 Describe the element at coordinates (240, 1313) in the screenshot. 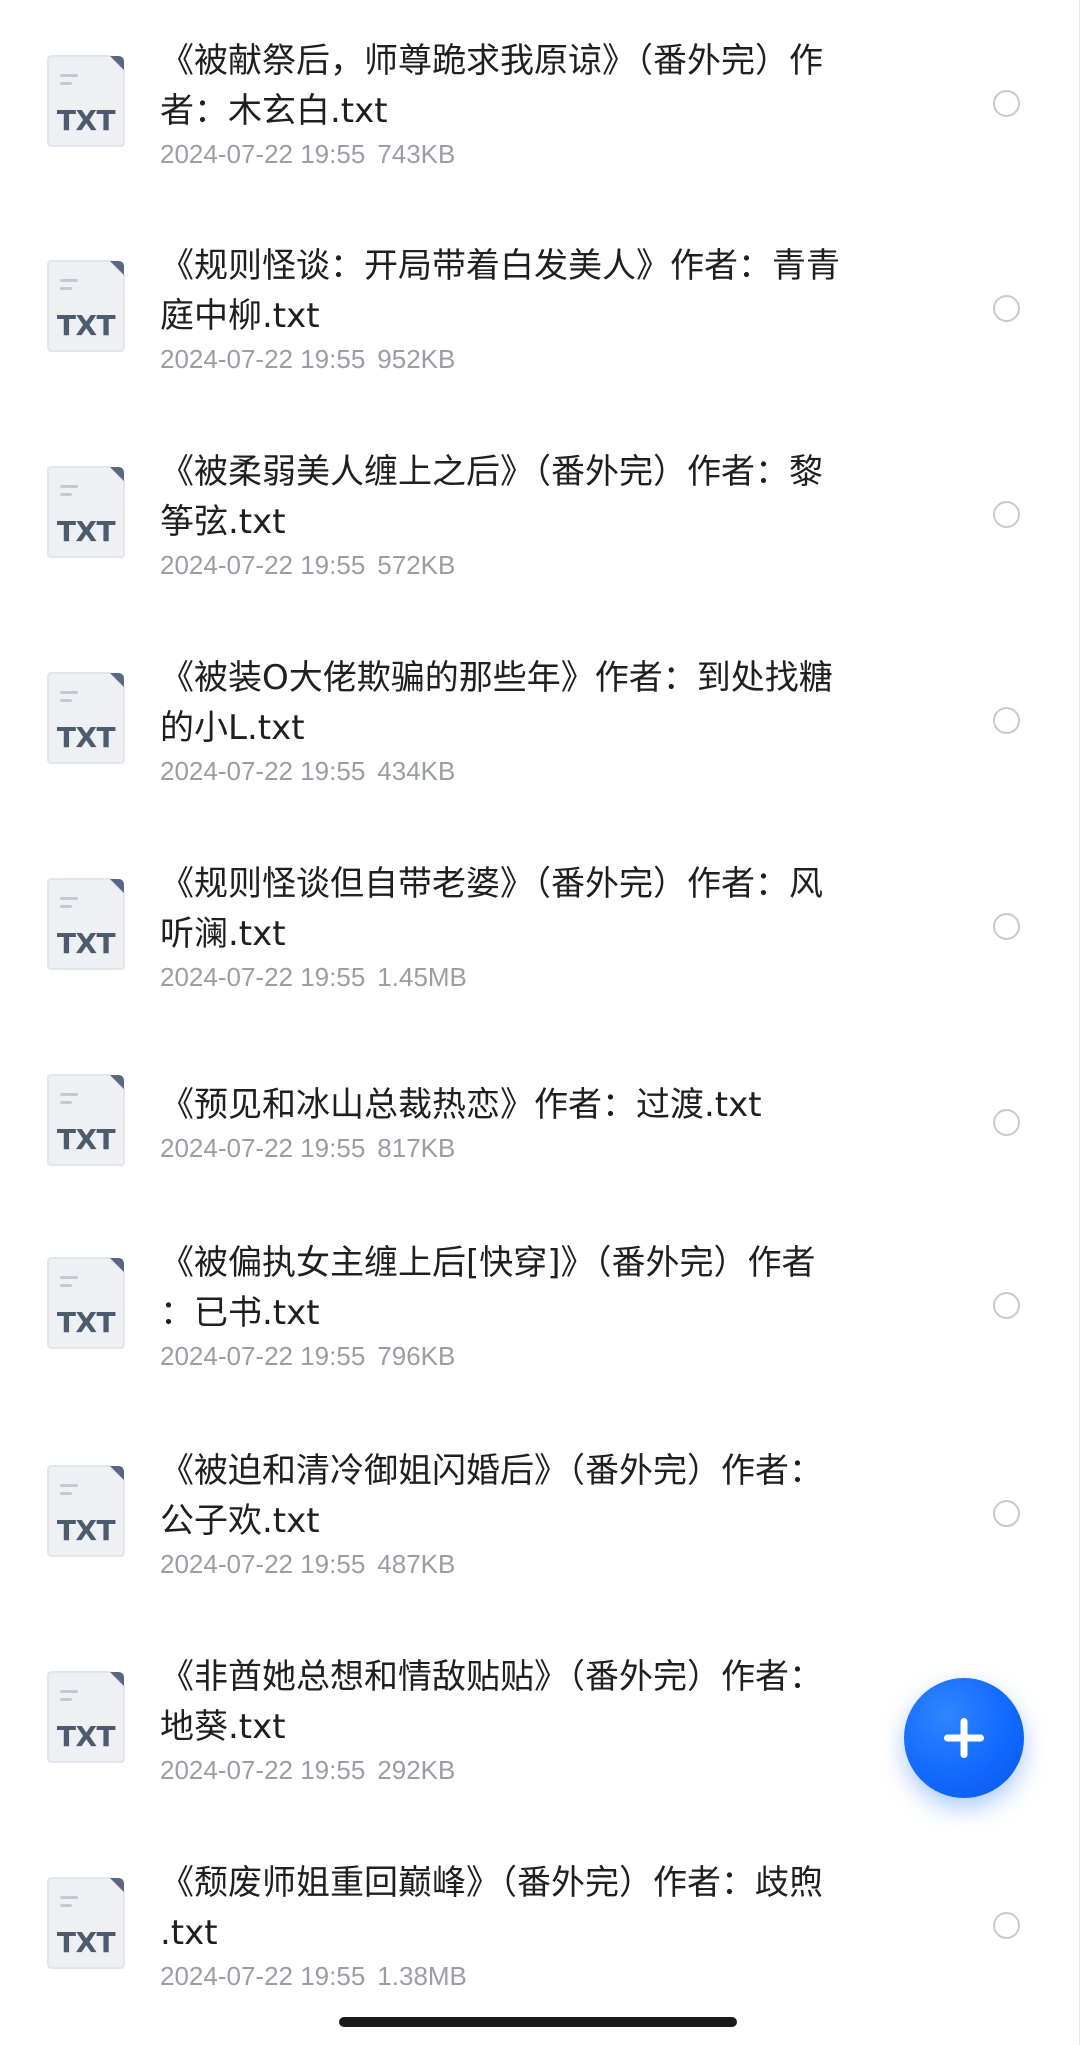

I see `file-name-line-2: ：已书.txt` at that location.